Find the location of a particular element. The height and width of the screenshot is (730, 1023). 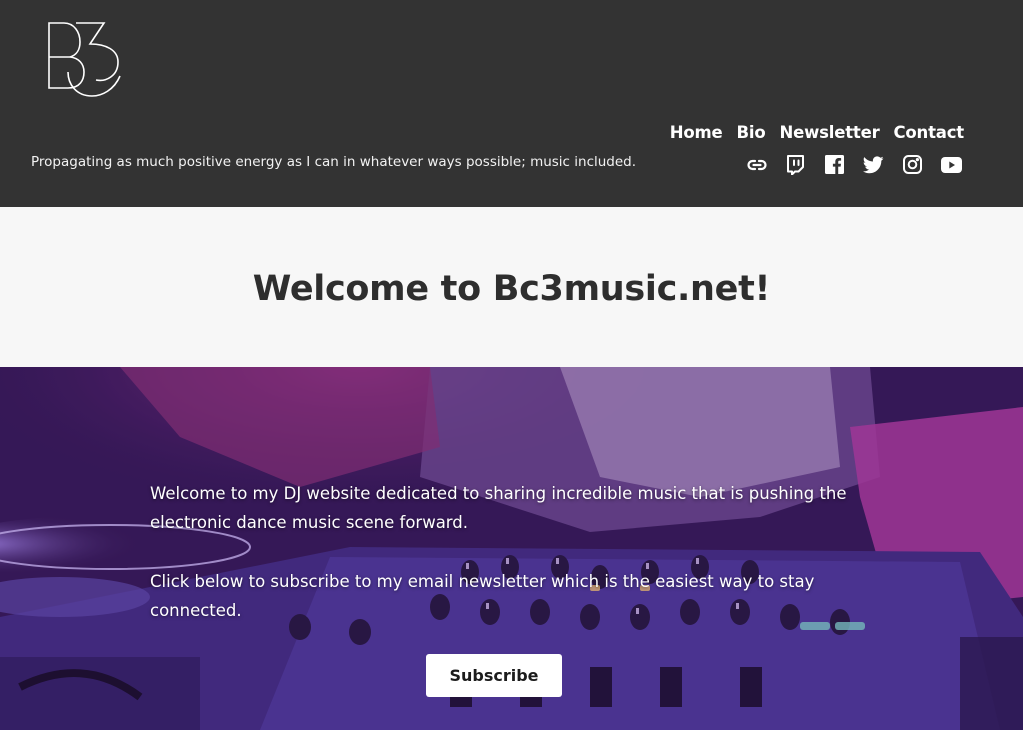

welcome-title: Welcome to Bc3music.net! is located at coordinates (511, 289).